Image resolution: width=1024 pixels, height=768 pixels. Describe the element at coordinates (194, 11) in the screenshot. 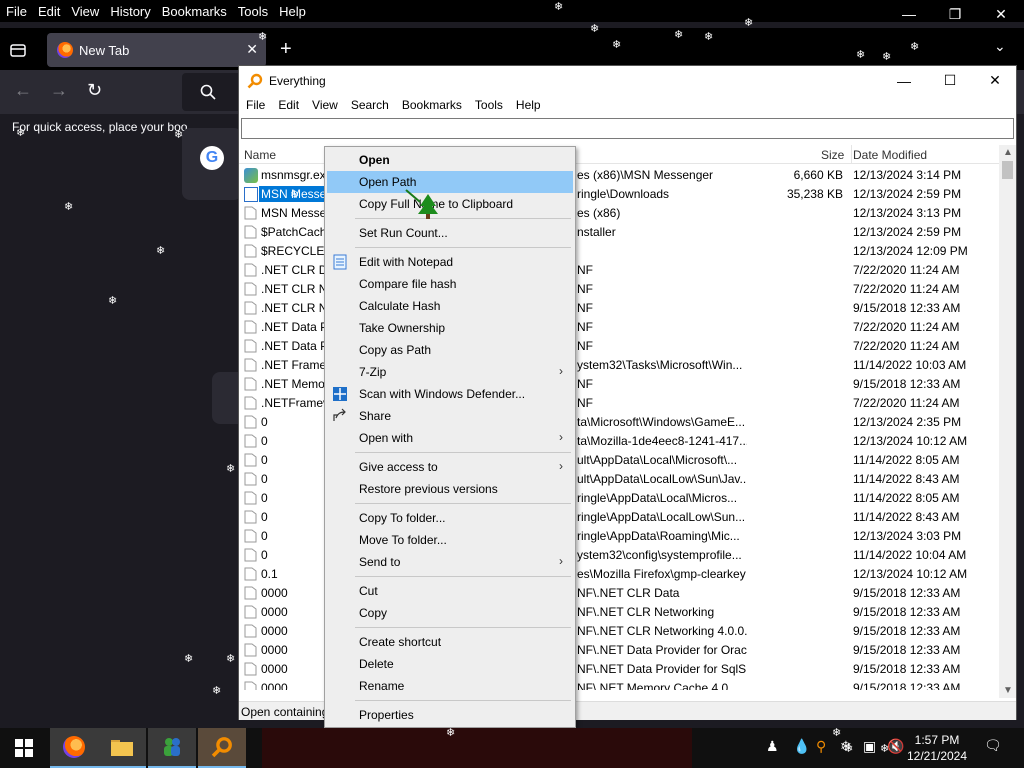

I see `firefox-menu-bookmarks: Bookmarks` at that location.